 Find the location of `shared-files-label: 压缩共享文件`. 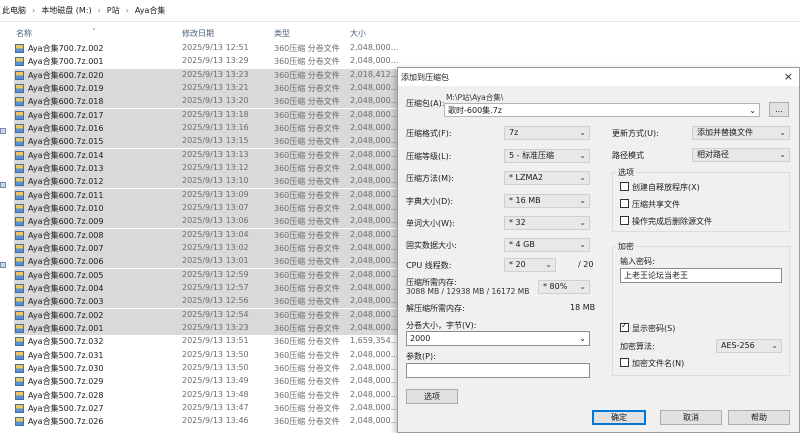

shared-files-label: 压缩共享文件 is located at coordinates (656, 204).